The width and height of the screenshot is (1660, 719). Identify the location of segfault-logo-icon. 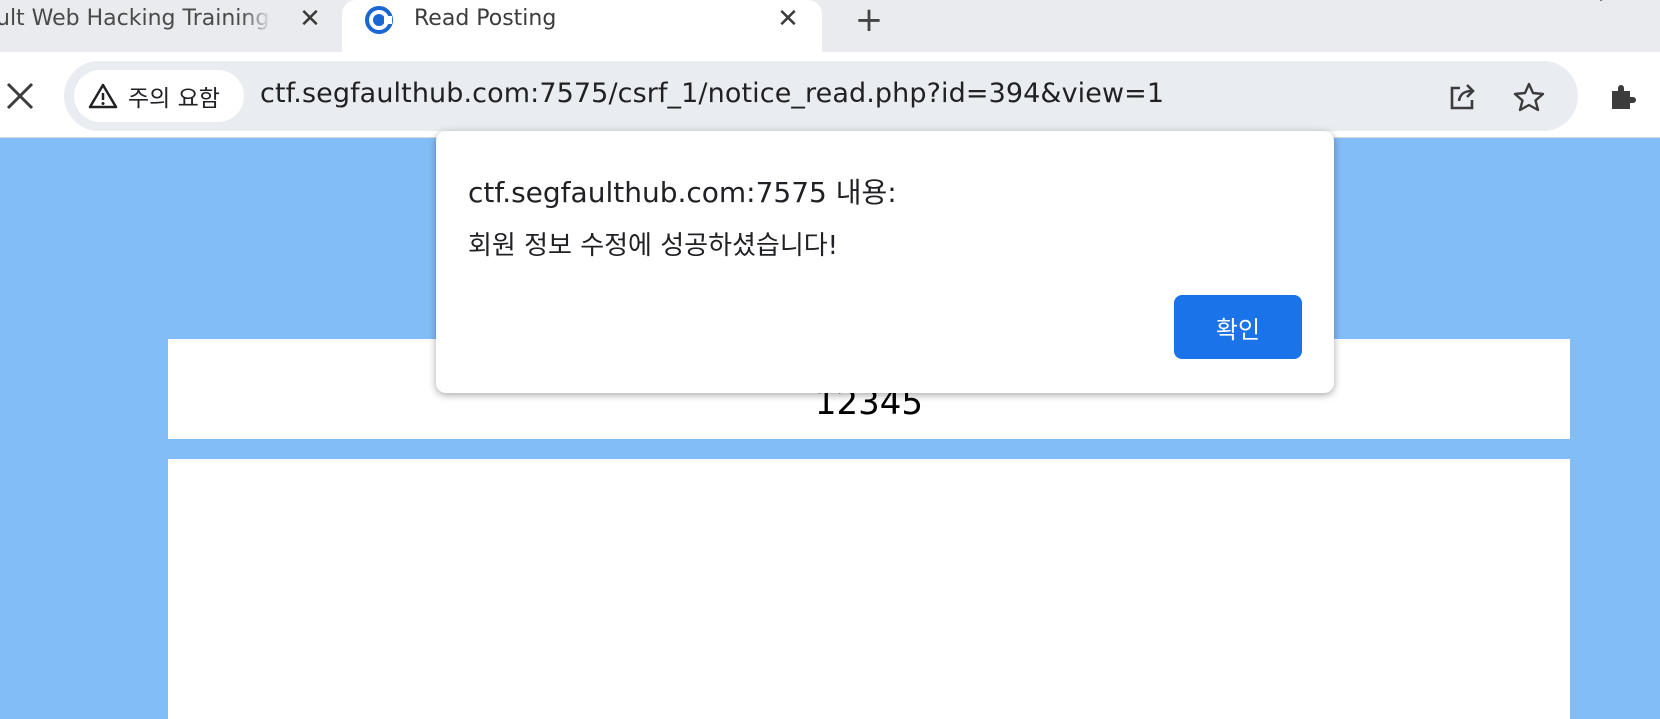
(379, 20).